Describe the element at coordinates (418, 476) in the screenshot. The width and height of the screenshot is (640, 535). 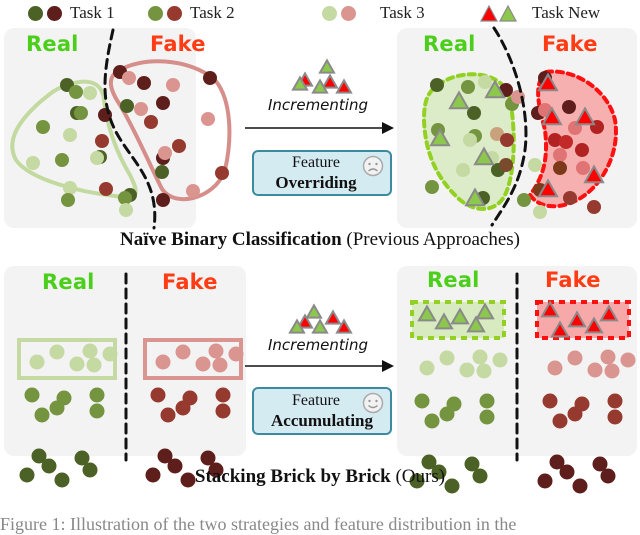
I see `title-normal: (Ours)` at that location.